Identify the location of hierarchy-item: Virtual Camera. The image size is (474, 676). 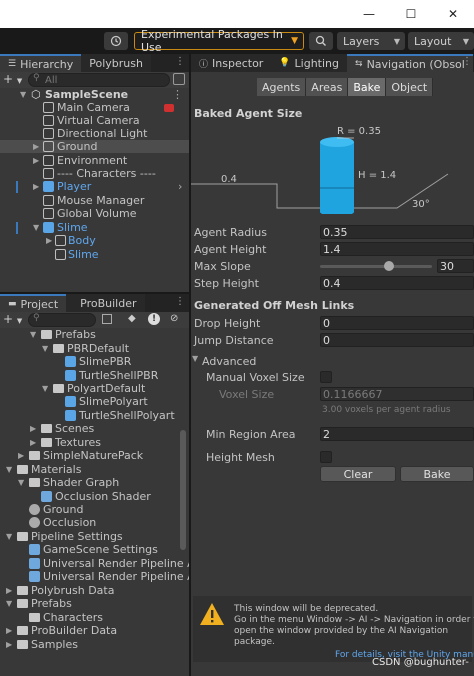
(94, 120).